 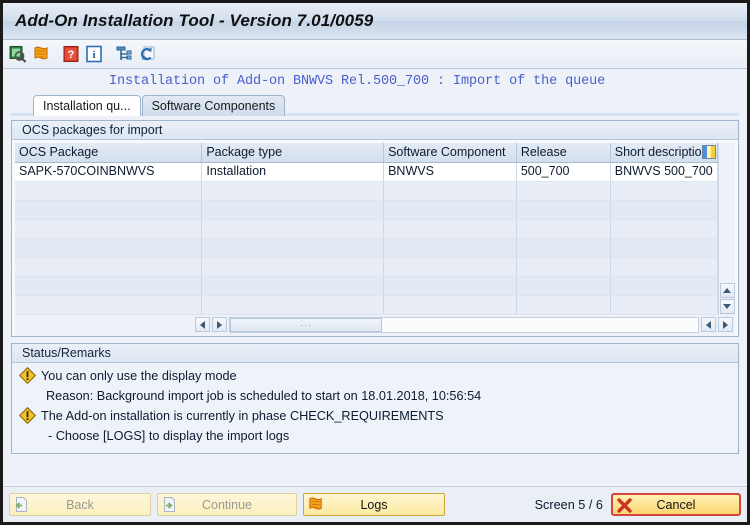 I want to click on red-x-icon, so click(x=624, y=505).